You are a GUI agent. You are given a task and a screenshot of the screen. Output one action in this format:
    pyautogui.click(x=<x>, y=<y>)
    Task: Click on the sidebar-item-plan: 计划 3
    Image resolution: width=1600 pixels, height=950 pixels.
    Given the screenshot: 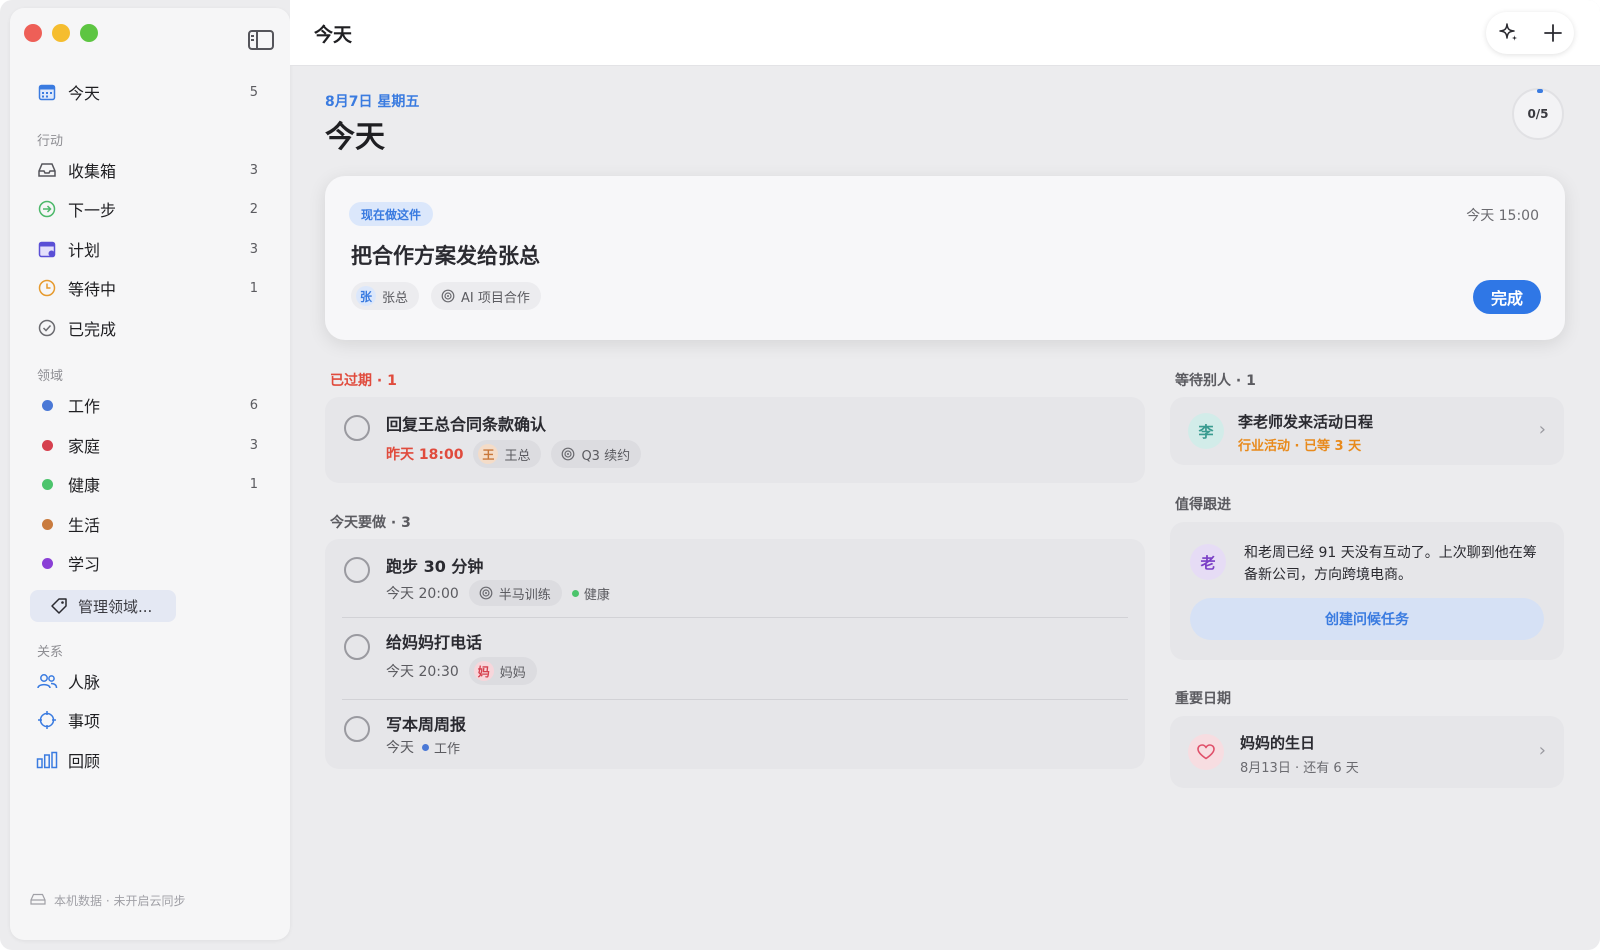 What is the action you would take?
    pyautogui.click(x=146, y=249)
    